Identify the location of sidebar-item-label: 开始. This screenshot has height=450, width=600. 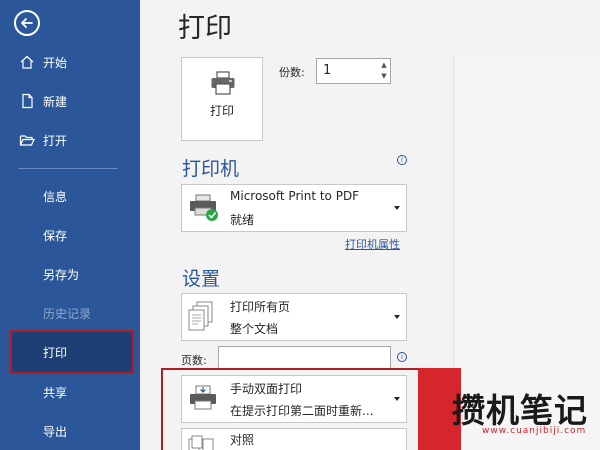
(55, 62).